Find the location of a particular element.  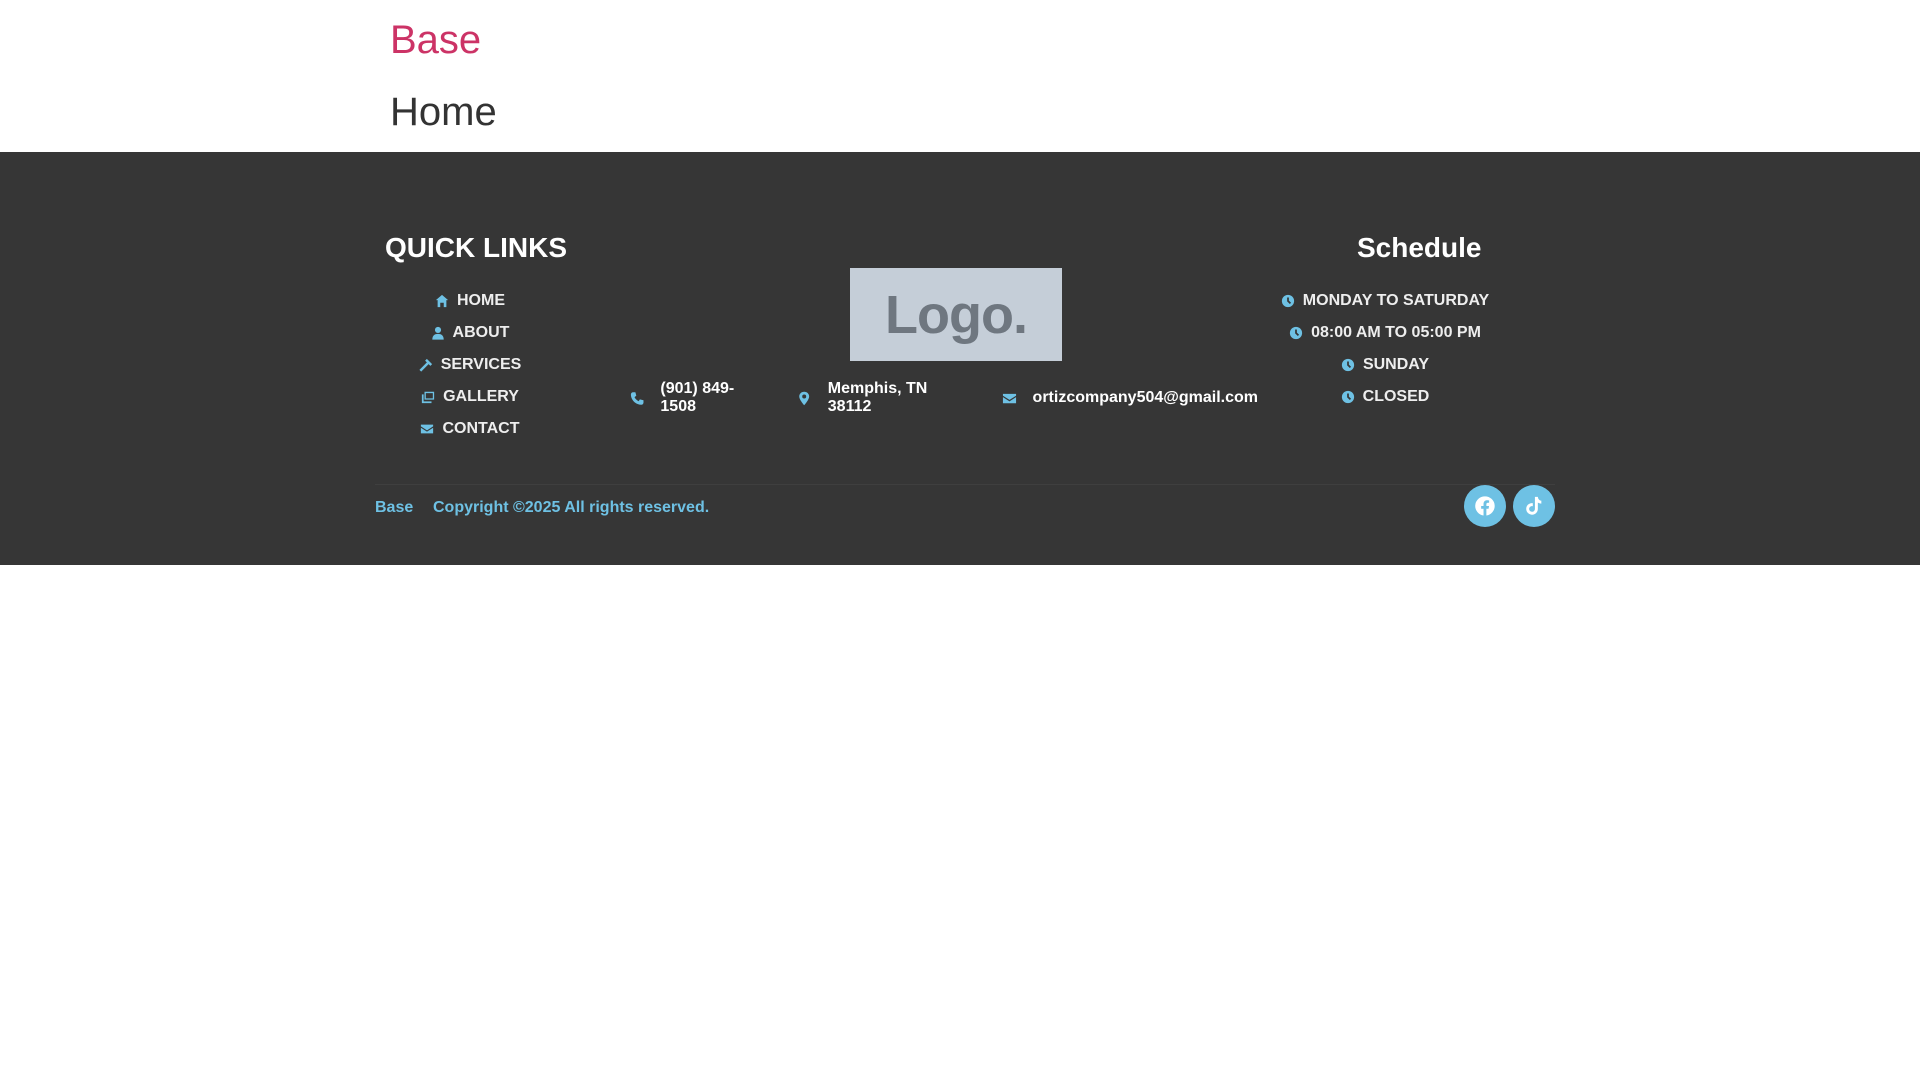

quick-link-services: SERVICES is located at coordinates (470, 365).